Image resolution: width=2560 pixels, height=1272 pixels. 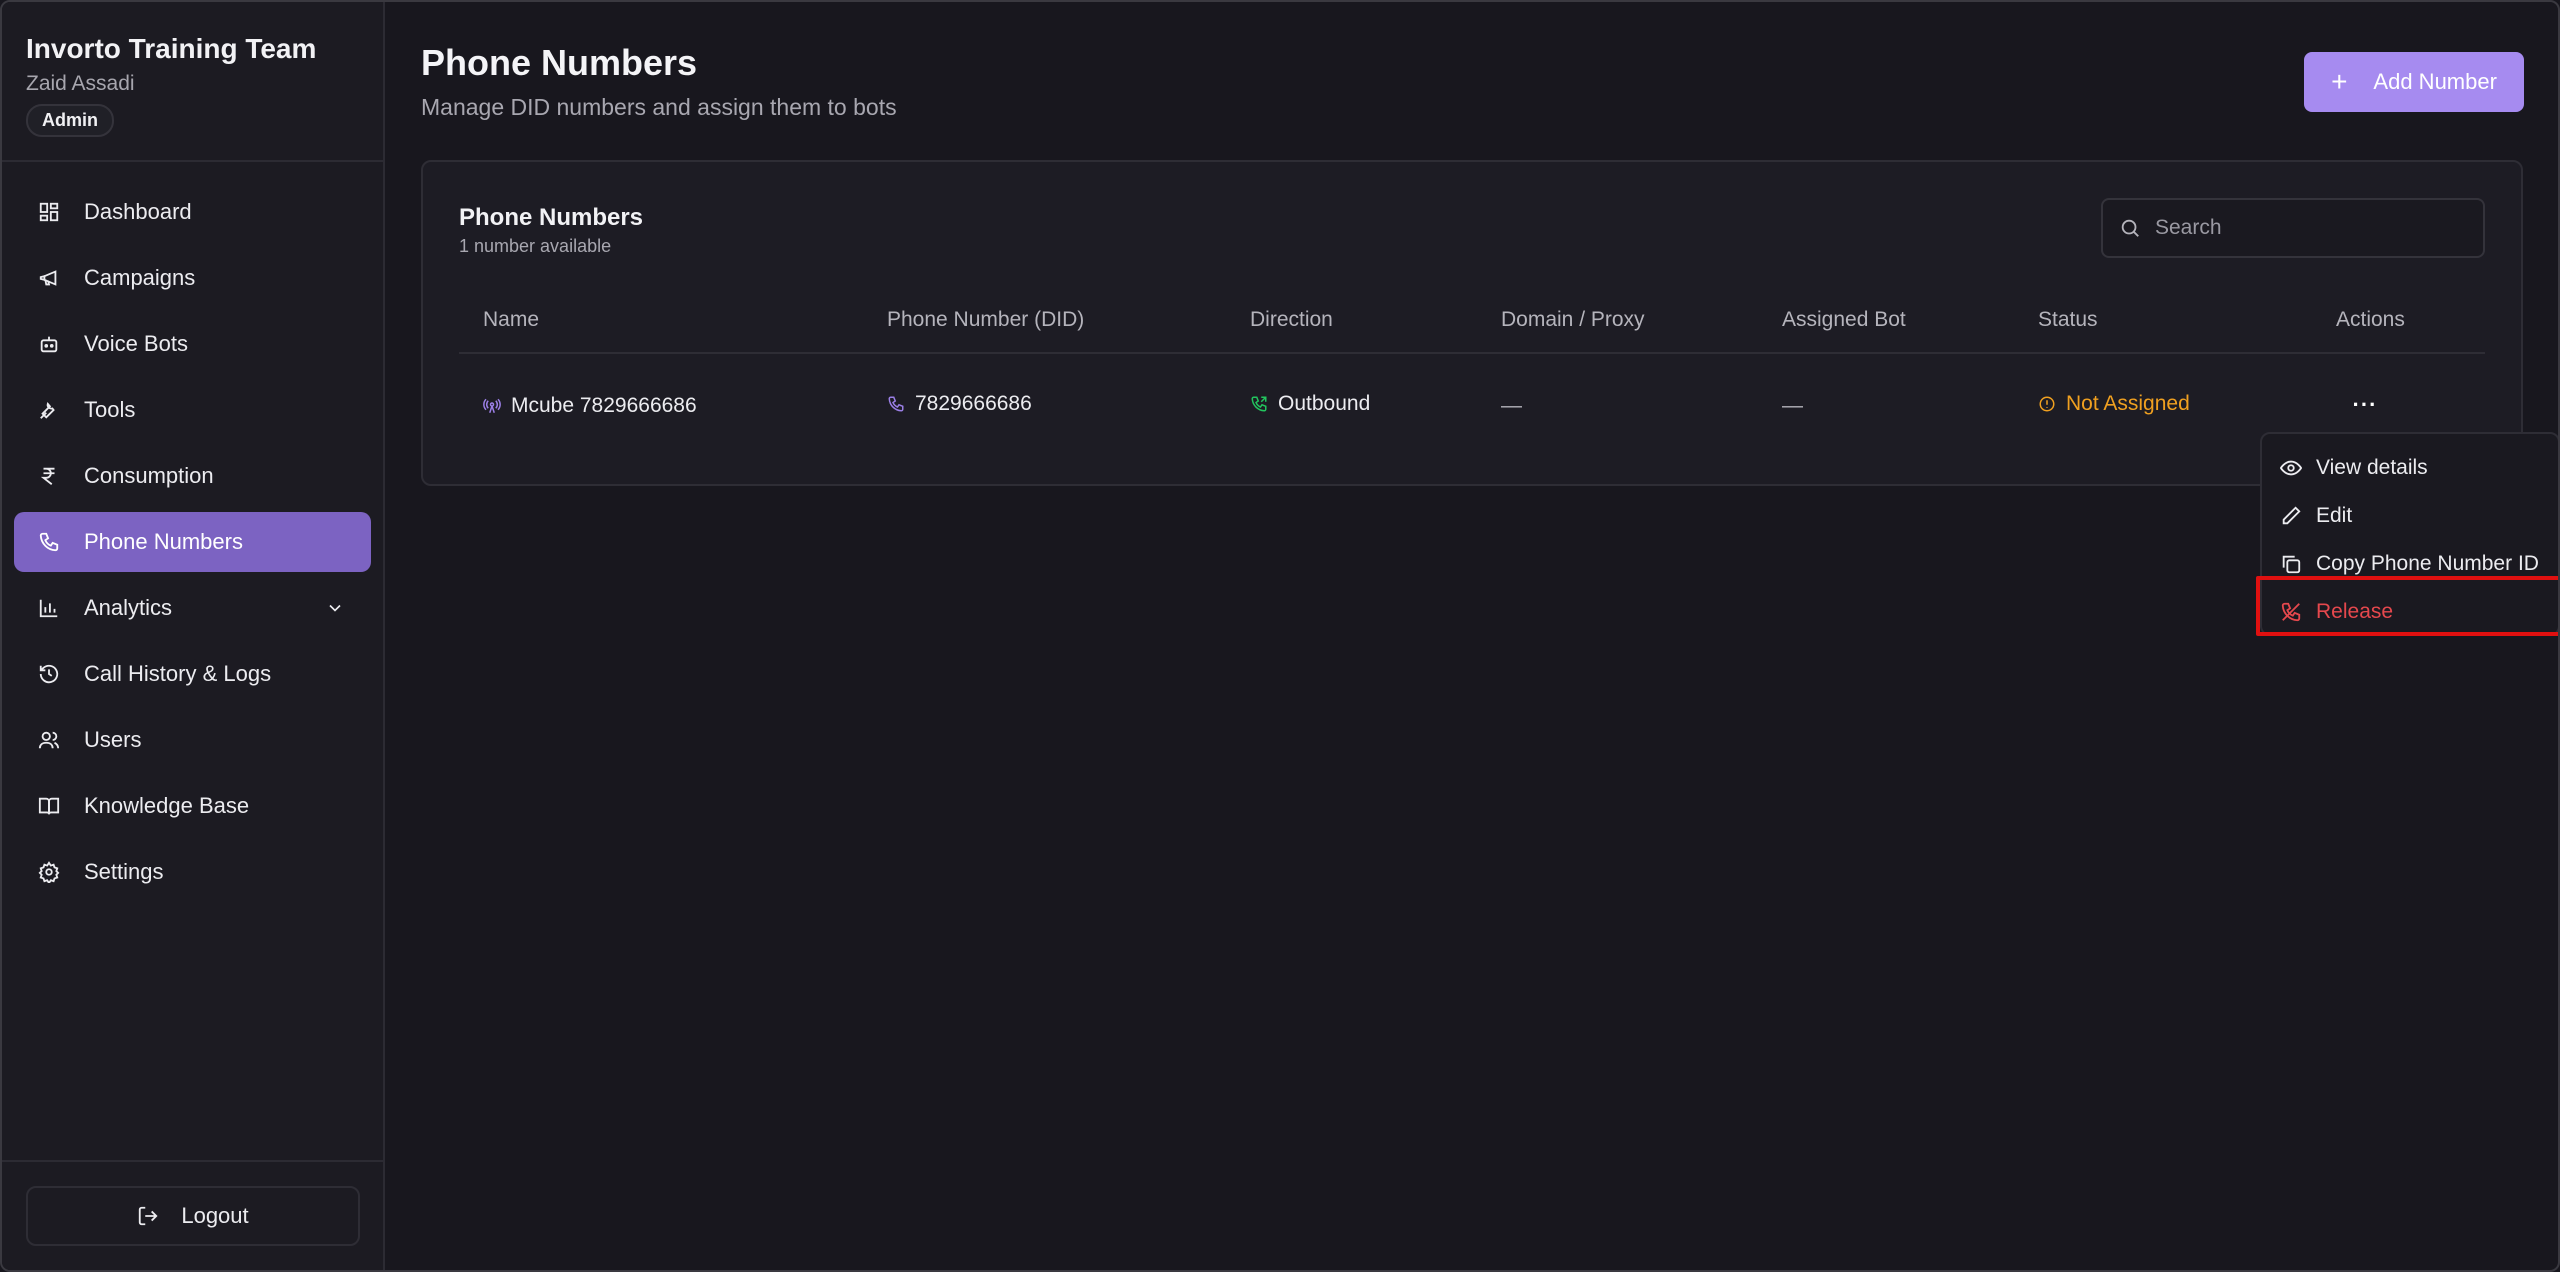 I want to click on bar-chart-icon, so click(x=49, y=608).